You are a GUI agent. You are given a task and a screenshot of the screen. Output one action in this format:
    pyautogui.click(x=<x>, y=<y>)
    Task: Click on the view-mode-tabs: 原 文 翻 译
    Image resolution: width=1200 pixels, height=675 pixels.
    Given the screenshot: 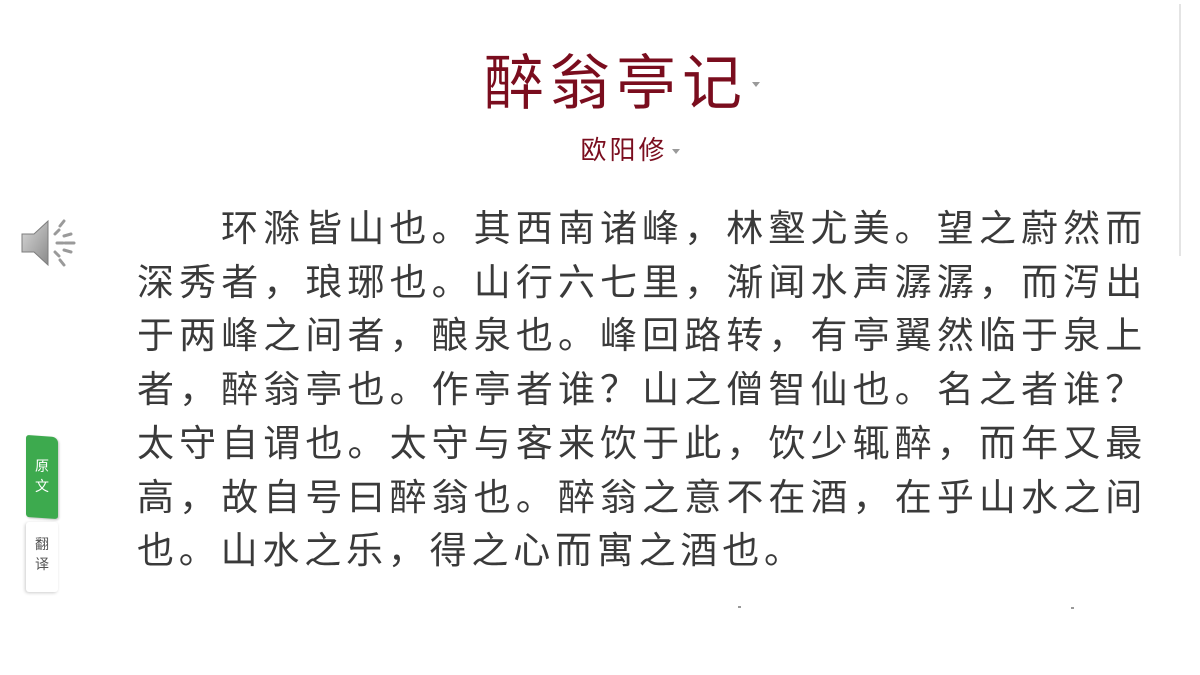 What is the action you would take?
    pyautogui.click(x=43, y=514)
    